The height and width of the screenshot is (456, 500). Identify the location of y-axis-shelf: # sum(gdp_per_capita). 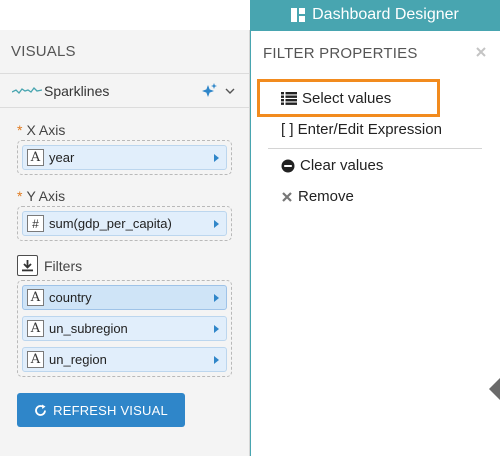
(124, 223).